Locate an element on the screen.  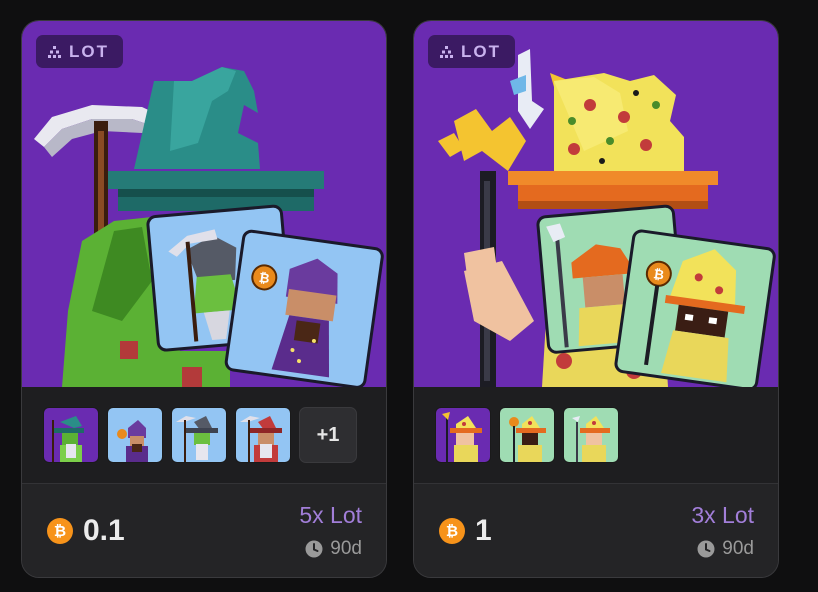
lot-footer: ₿ 0.1 5x Lot 90d is located at coordinates (204, 530).